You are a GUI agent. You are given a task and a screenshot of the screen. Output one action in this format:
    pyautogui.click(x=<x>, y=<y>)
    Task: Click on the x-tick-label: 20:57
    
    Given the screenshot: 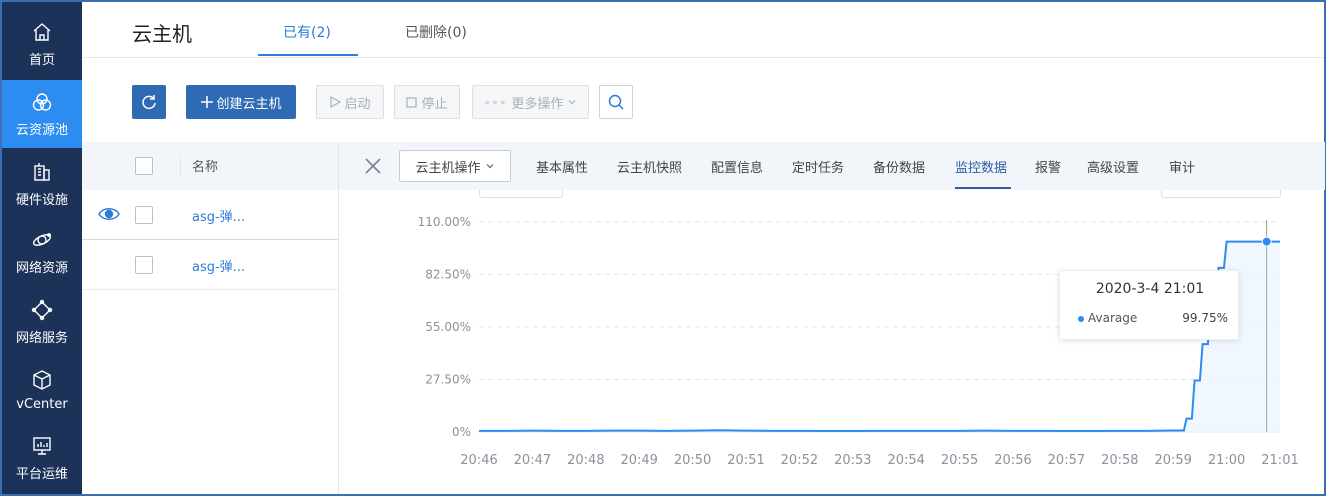 What is the action you would take?
    pyautogui.click(x=1066, y=460)
    